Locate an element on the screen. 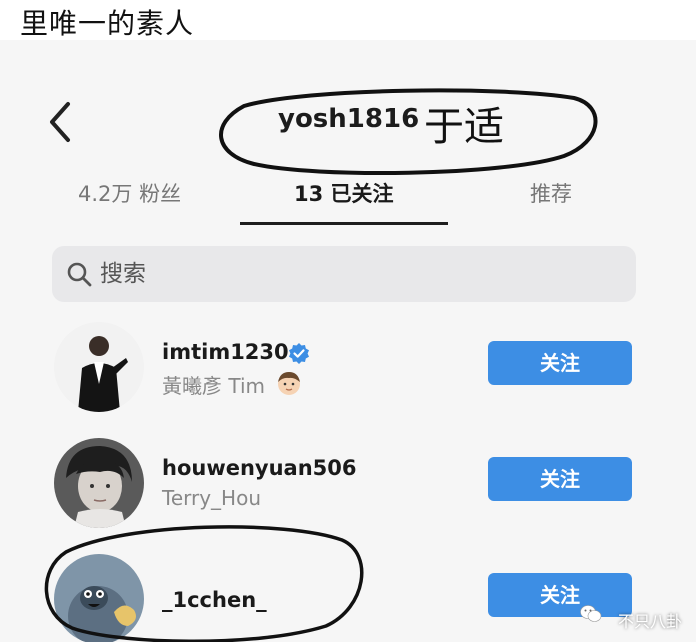  wechat-icon is located at coordinates (591, 614).